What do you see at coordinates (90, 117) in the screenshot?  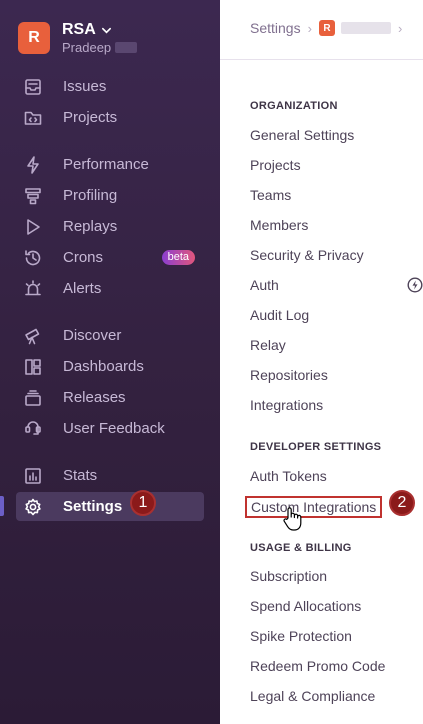 I see `nav-label: Projects` at bounding box center [90, 117].